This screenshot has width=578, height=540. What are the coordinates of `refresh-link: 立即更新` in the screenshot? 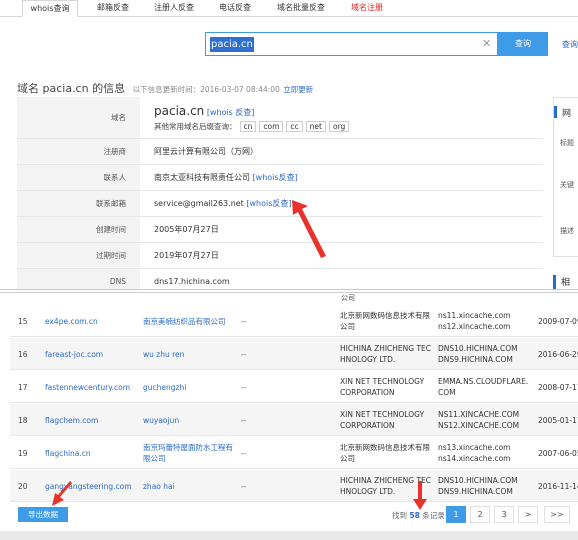 It's located at (298, 89).